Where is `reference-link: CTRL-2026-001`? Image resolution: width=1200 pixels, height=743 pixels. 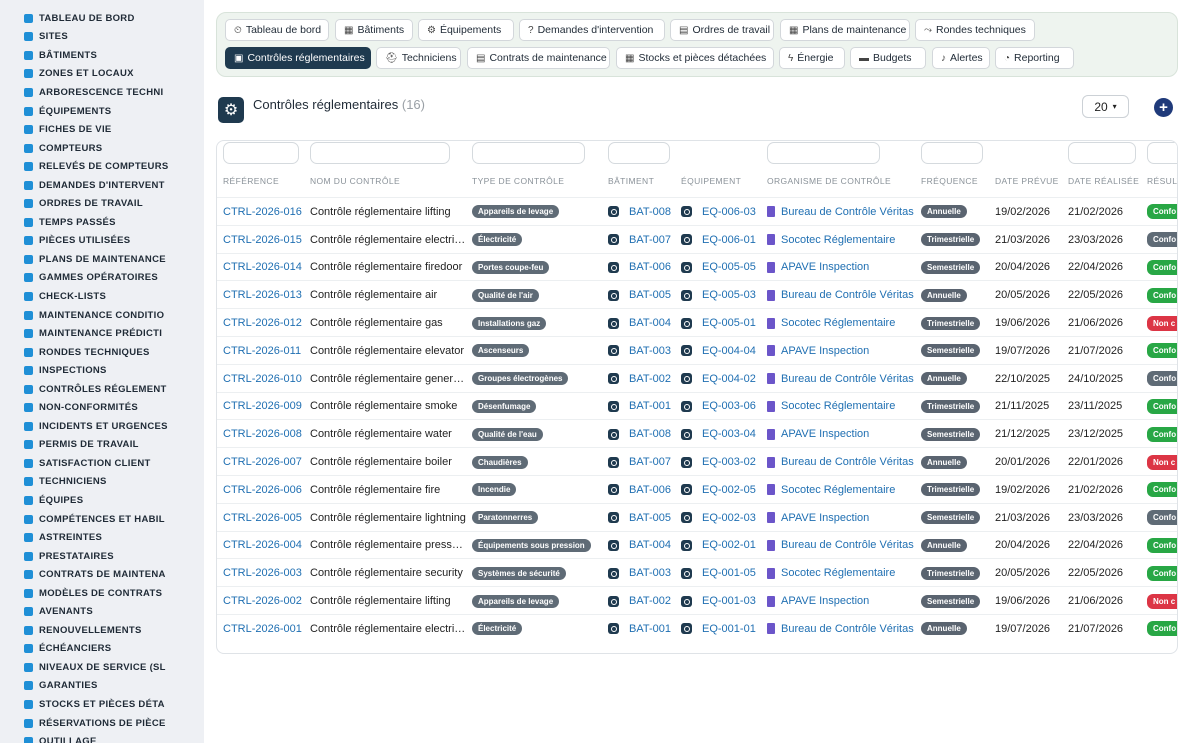
reference-link: CTRL-2026-001 is located at coordinates (262, 629).